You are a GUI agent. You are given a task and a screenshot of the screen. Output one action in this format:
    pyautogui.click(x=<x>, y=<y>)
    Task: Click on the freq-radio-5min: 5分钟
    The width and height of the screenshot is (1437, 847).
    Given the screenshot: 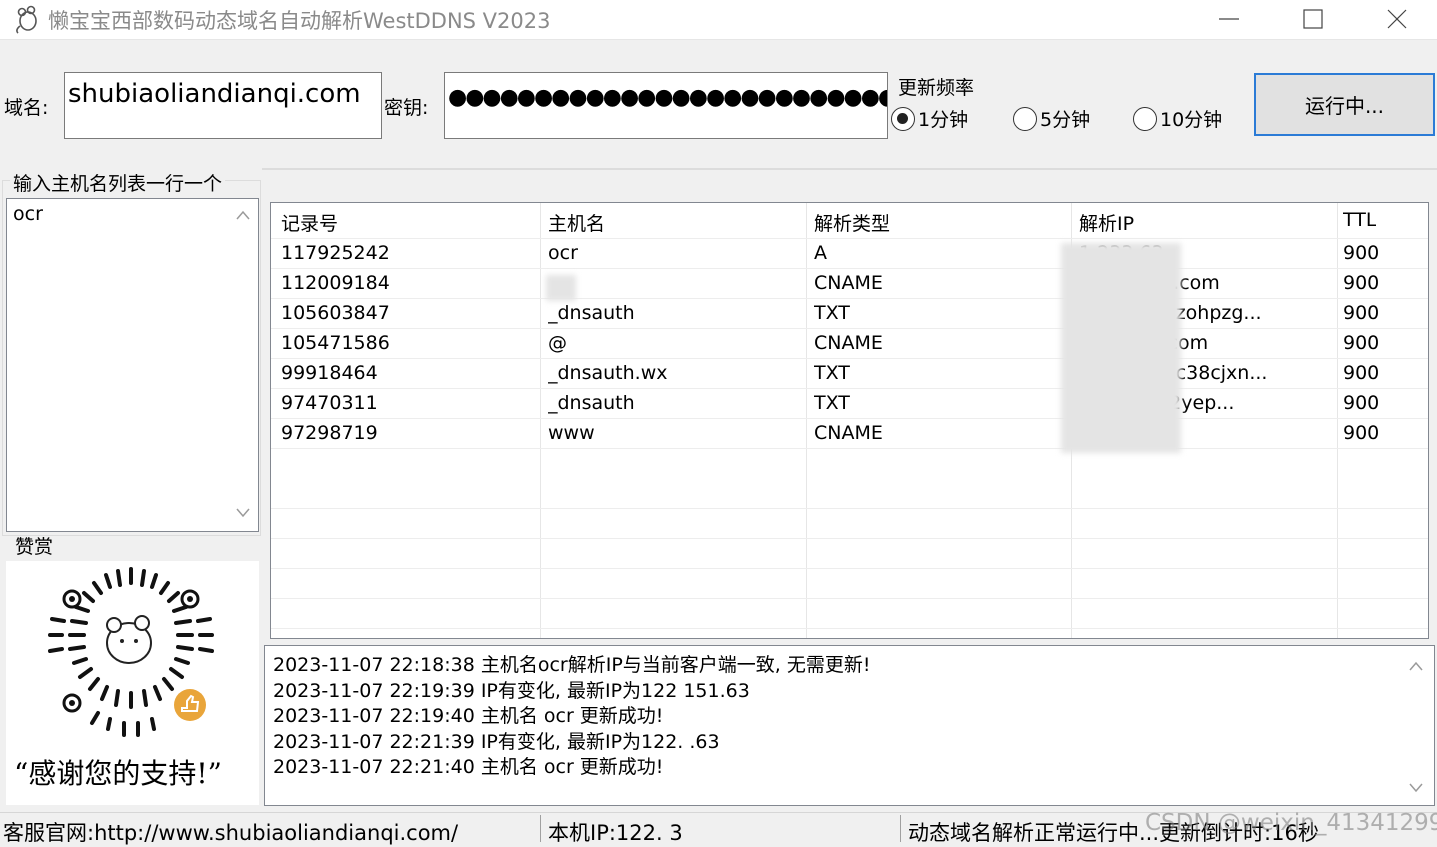 What is the action you would take?
    pyautogui.click(x=1051, y=118)
    